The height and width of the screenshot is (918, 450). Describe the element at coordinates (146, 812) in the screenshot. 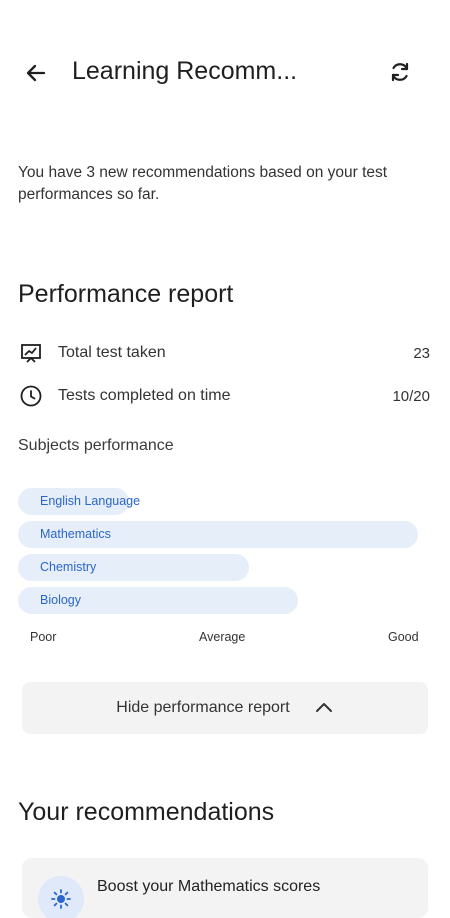

I see `recommendations-title: Your recommendations` at that location.